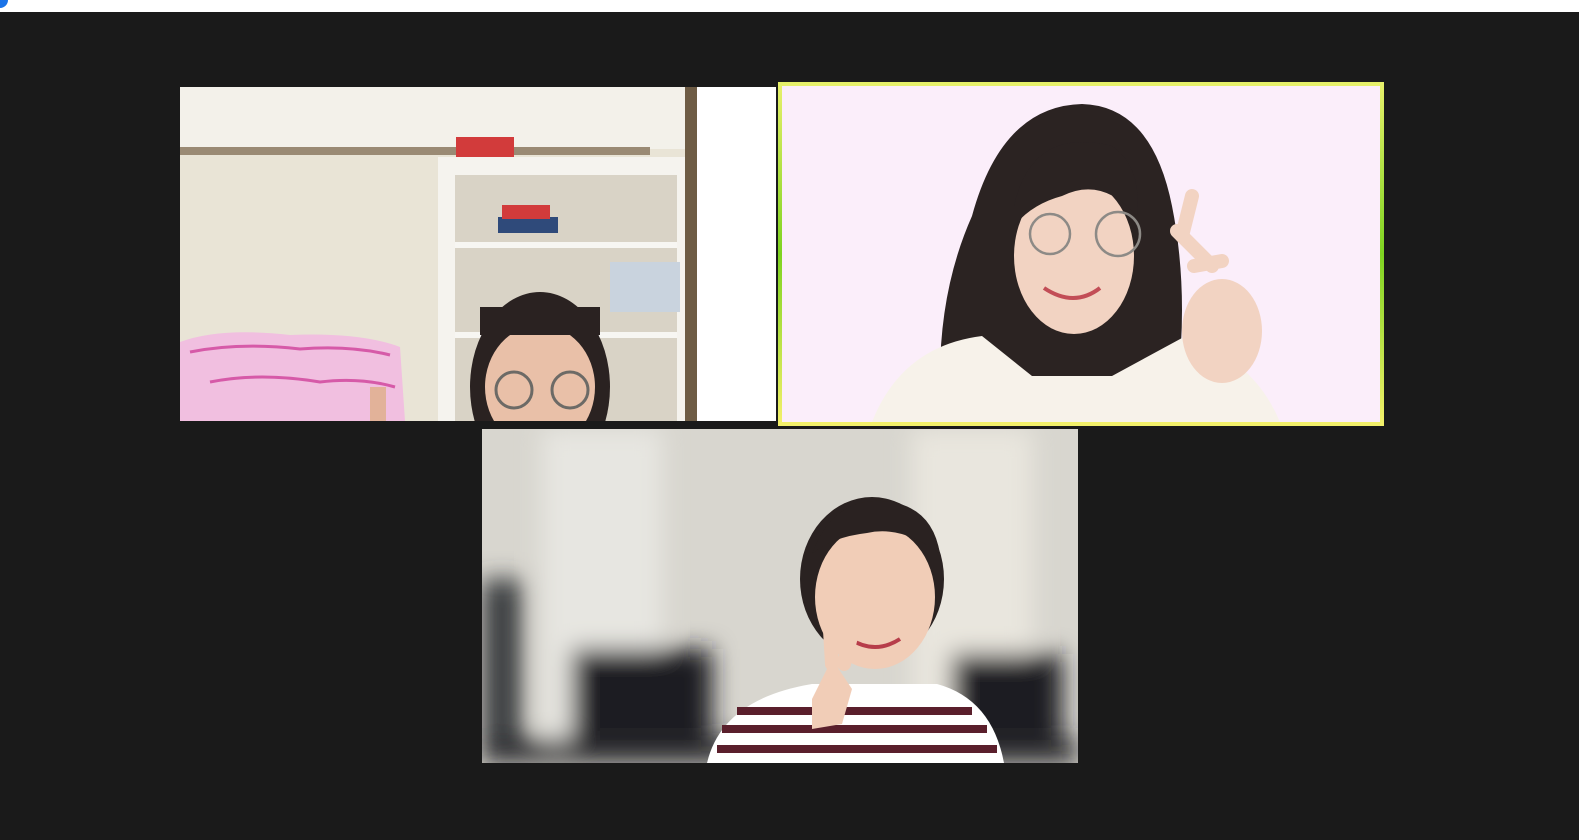 Image resolution: width=1579 pixels, height=840 pixels. What do you see at coordinates (4, 4) in the screenshot?
I see `window-edge-indicator` at bounding box center [4, 4].